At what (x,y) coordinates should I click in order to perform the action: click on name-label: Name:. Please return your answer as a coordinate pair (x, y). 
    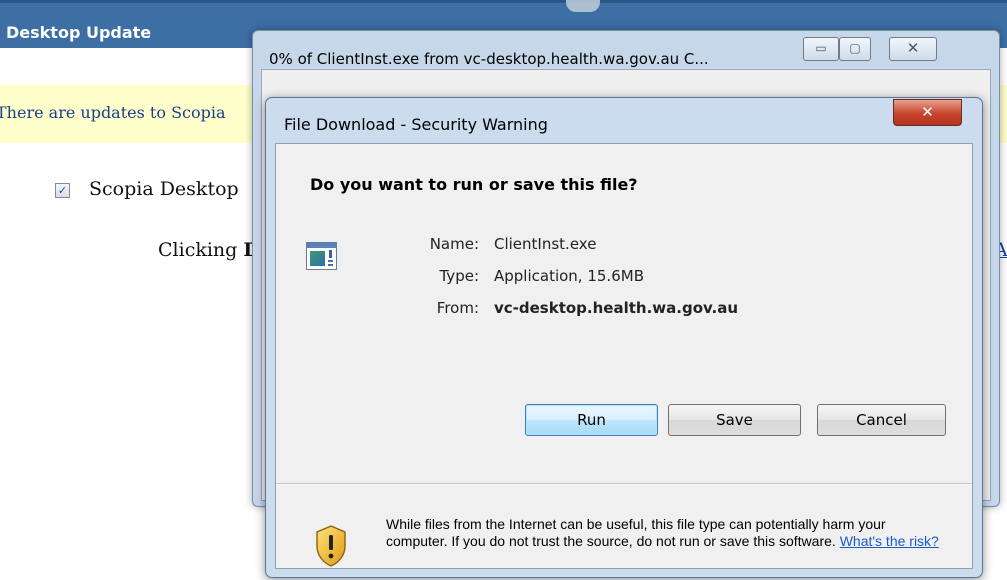
    Looking at the image, I should click on (454, 244).